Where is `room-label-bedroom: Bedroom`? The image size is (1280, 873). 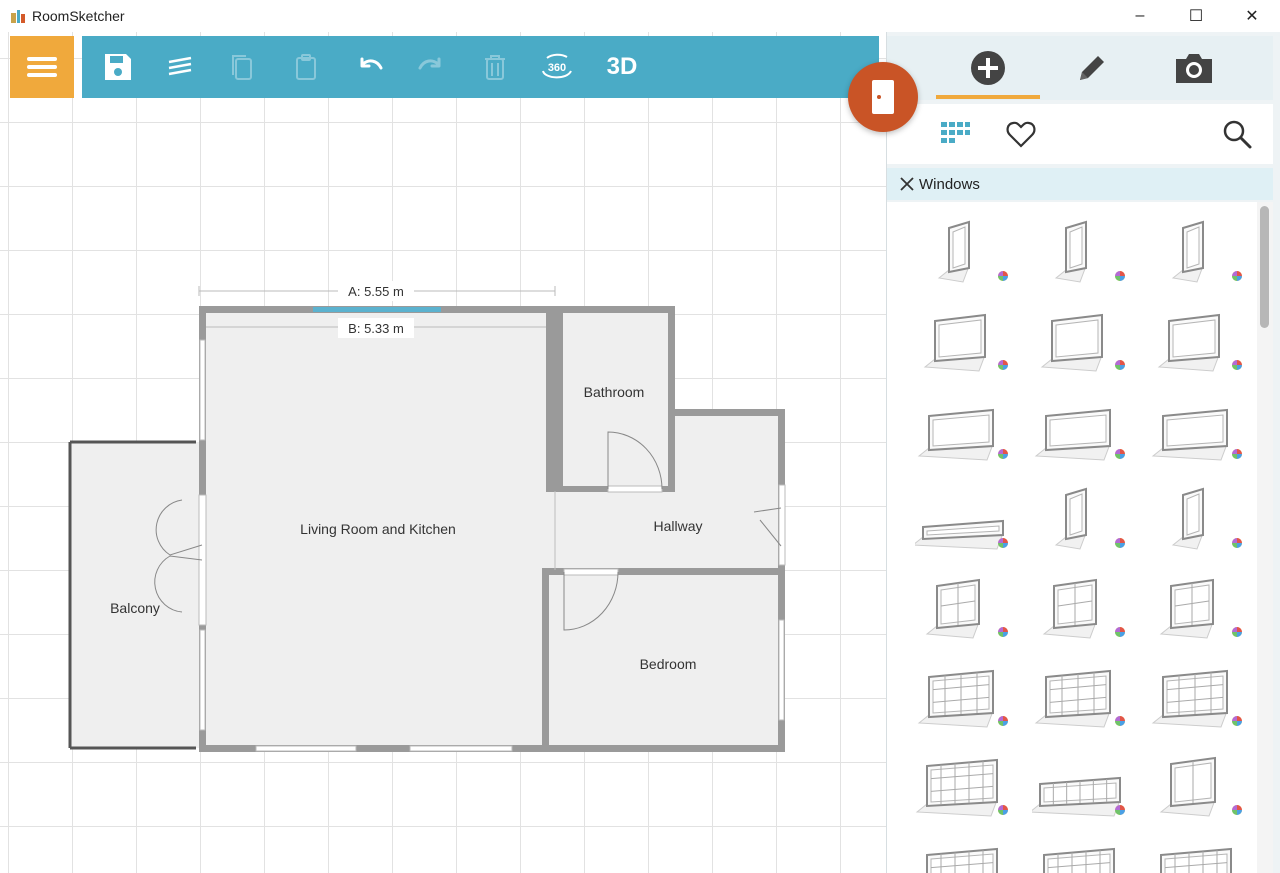
room-label-bedroom: Bedroom is located at coordinates (668, 664).